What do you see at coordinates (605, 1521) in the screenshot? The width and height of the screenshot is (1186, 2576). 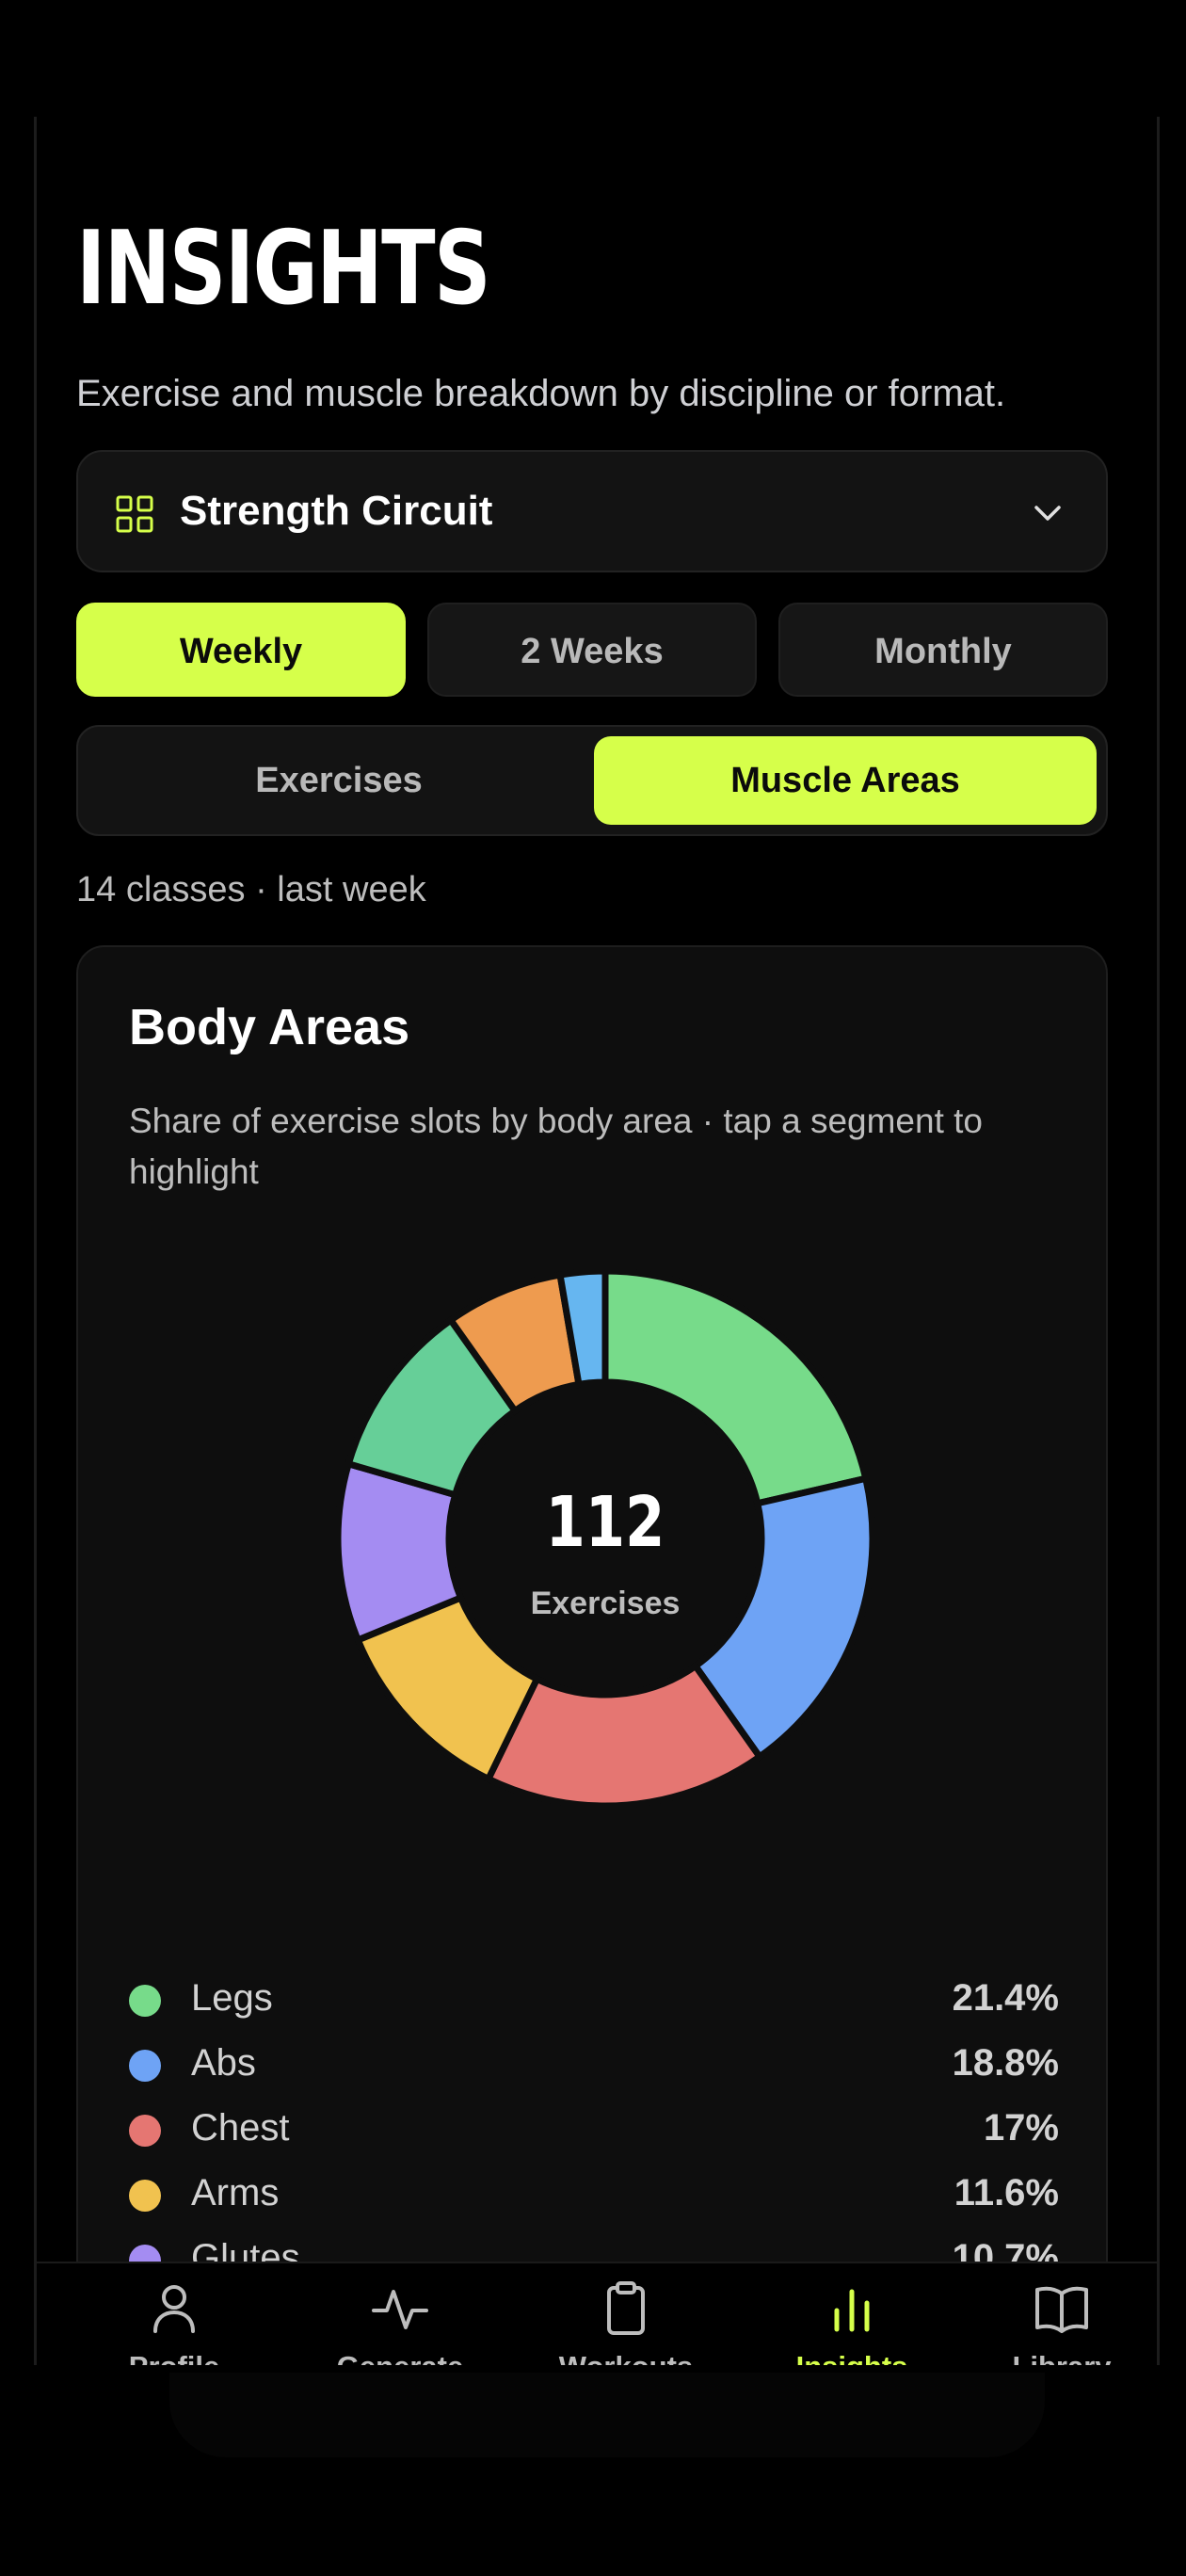 I see `donut-center-value: 112` at bounding box center [605, 1521].